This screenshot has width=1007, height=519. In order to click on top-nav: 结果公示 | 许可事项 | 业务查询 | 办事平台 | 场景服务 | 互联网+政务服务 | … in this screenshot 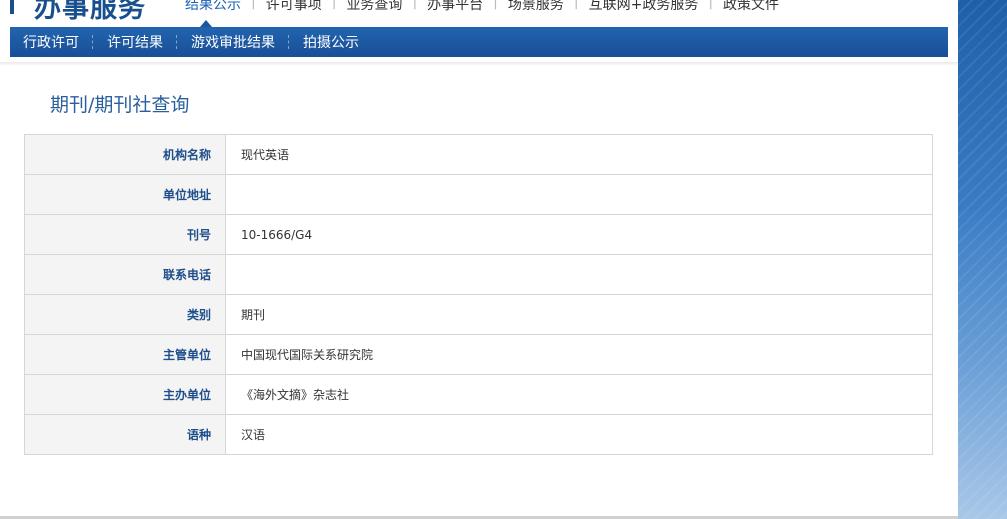, I will do `click(482, 7)`.